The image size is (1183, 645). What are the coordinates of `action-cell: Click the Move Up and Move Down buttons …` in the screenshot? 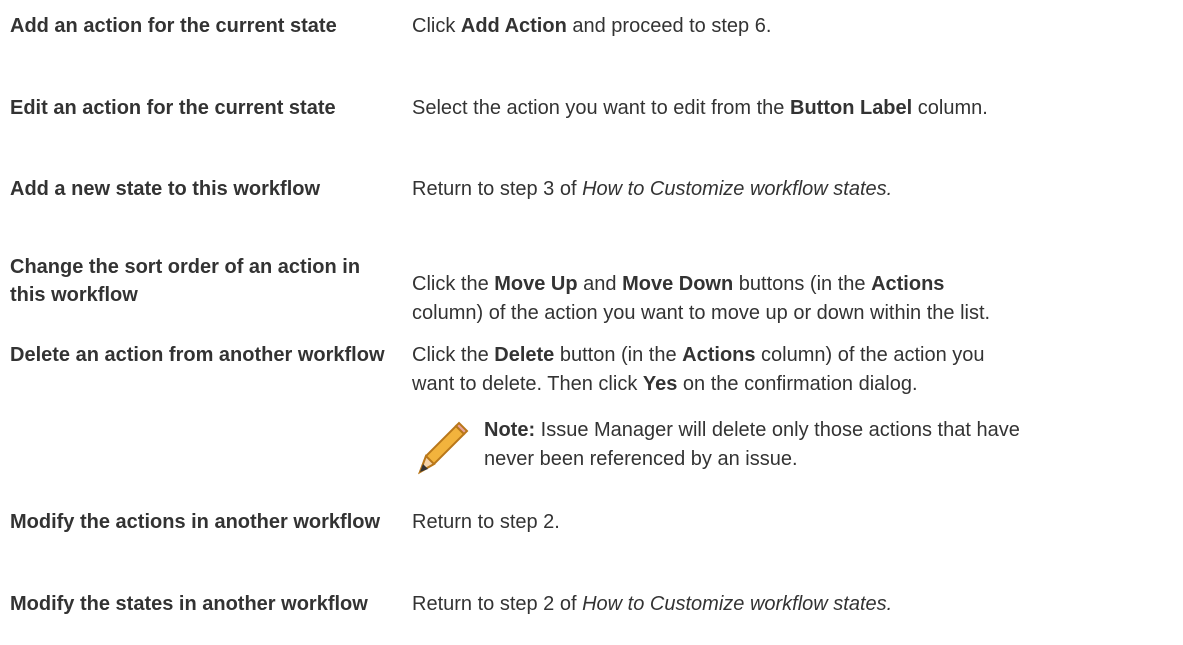 It's located at (797, 299).